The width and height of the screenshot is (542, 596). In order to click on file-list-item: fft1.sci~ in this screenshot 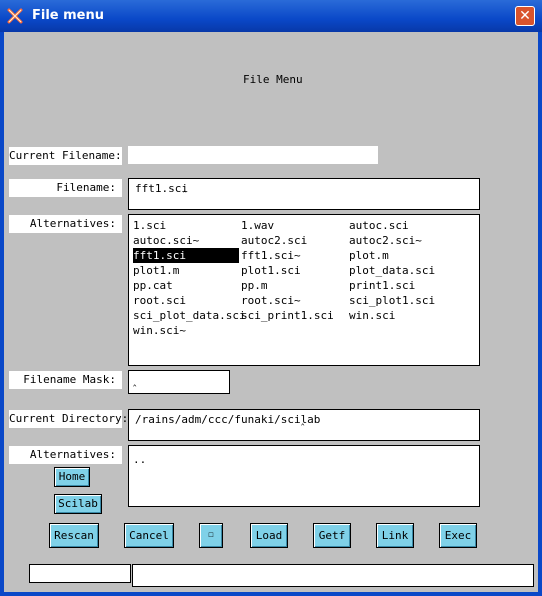, I will do `click(271, 255)`.